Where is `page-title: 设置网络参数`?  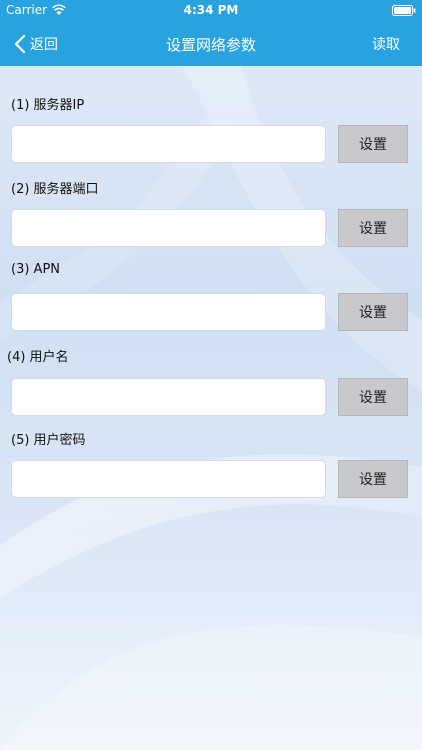
page-title: 设置网络参数 is located at coordinates (210, 45).